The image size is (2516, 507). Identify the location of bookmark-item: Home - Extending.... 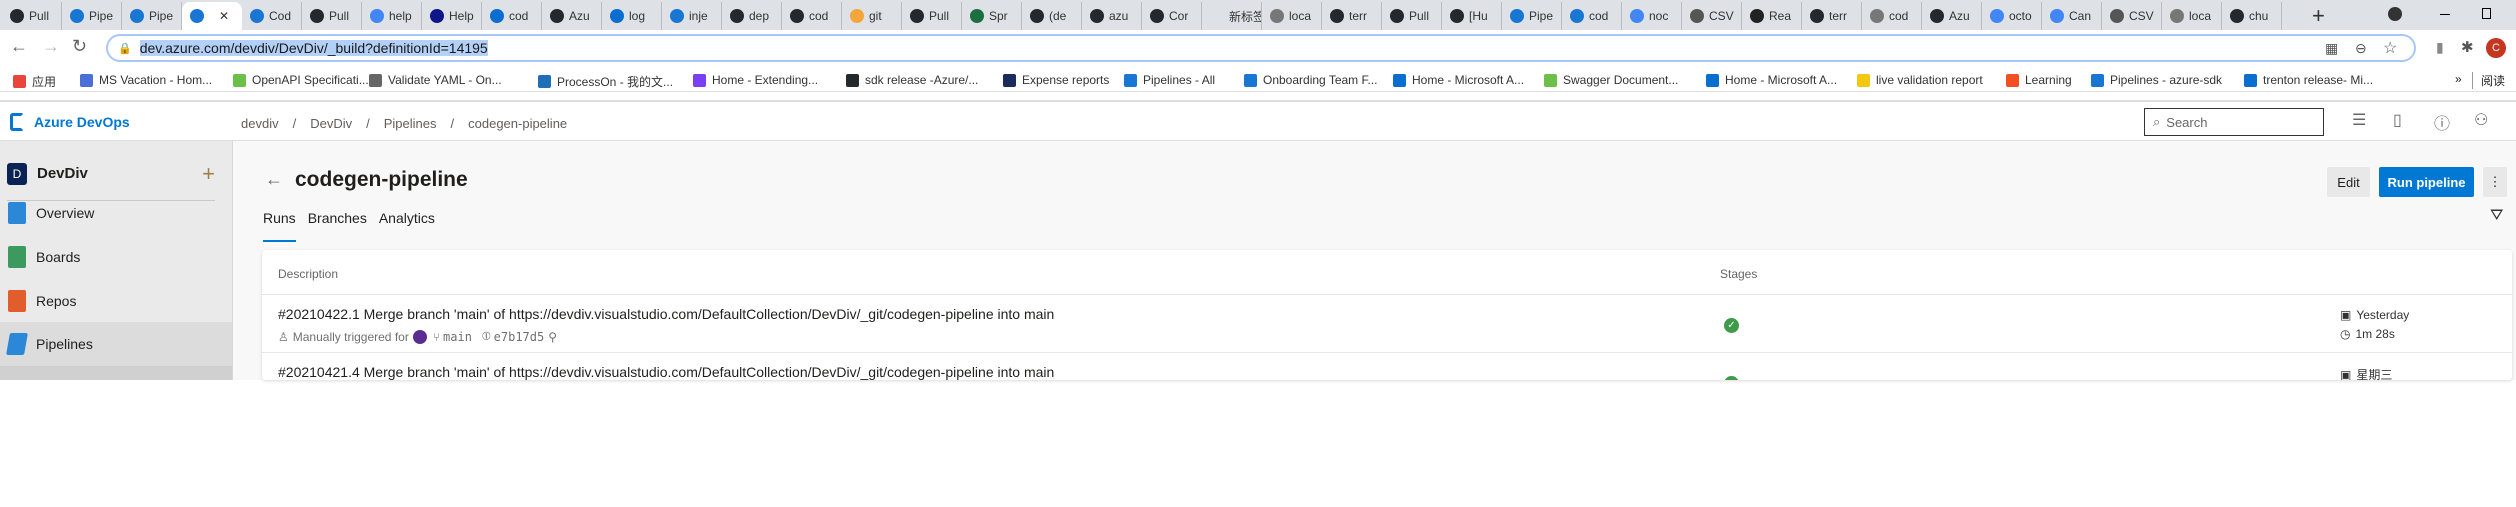
(755, 80).